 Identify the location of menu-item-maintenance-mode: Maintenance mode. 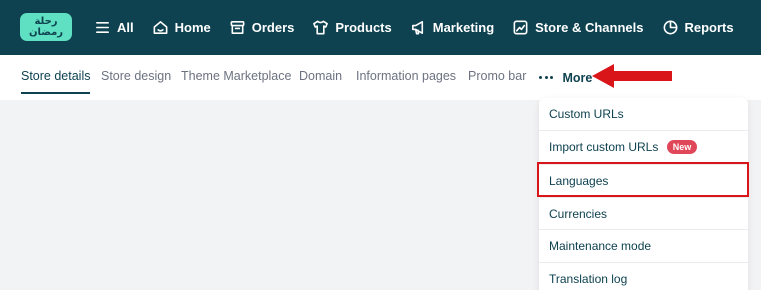
(643, 245).